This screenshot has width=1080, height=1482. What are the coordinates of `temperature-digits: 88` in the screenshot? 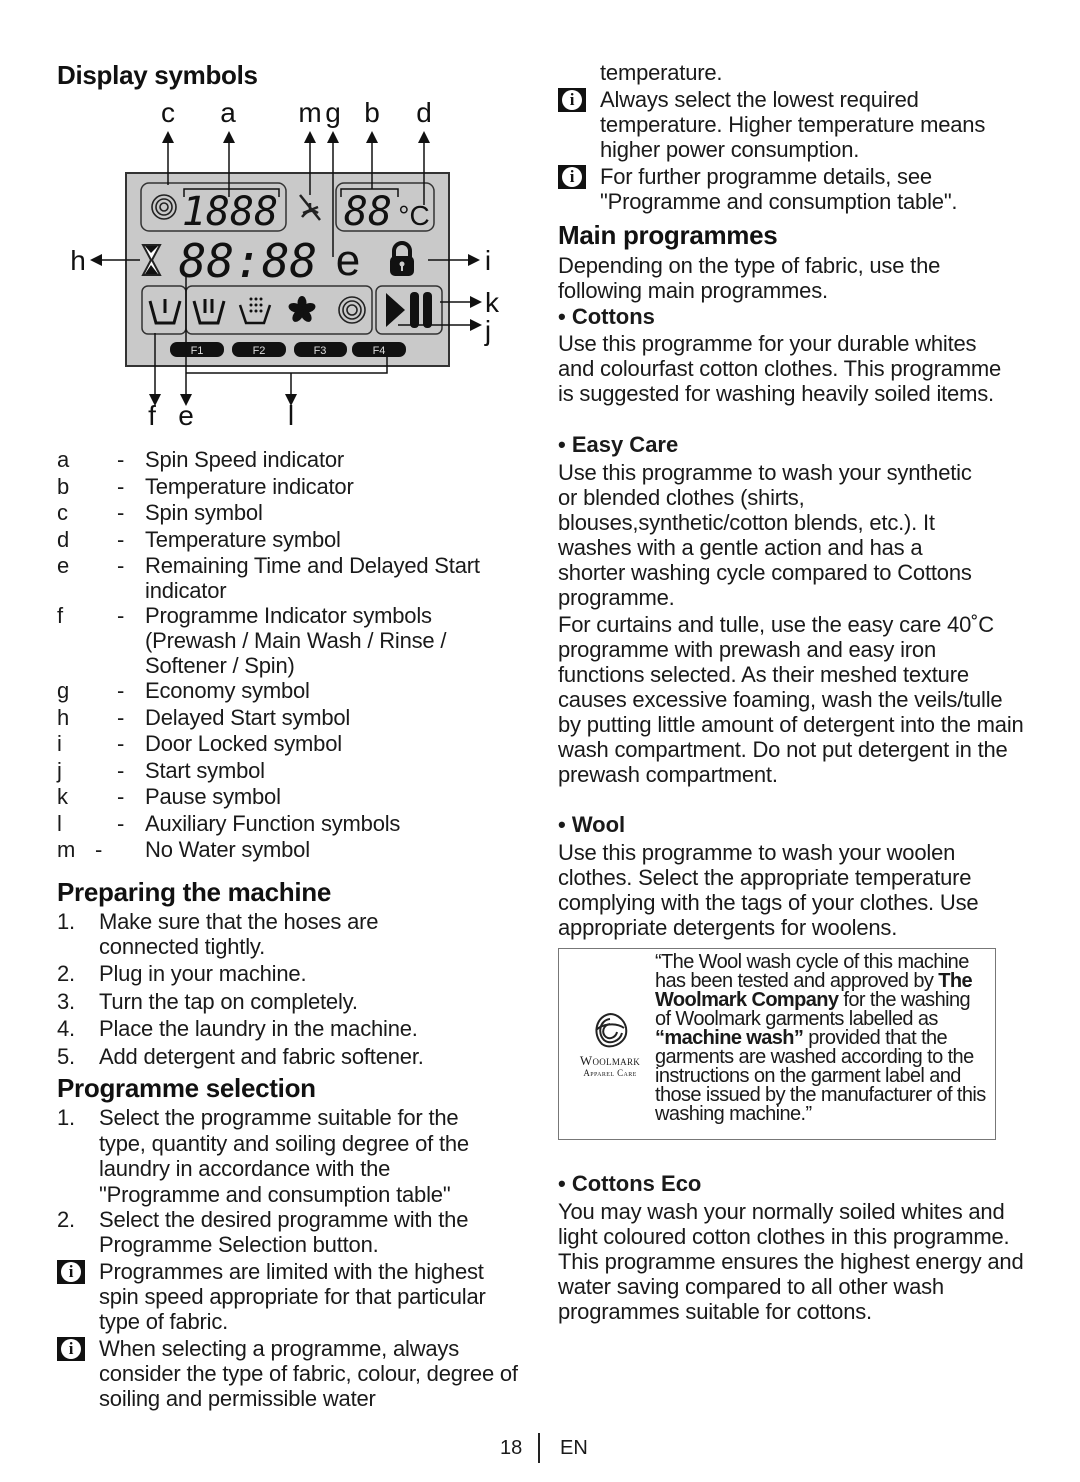 It's located at (368, 212).